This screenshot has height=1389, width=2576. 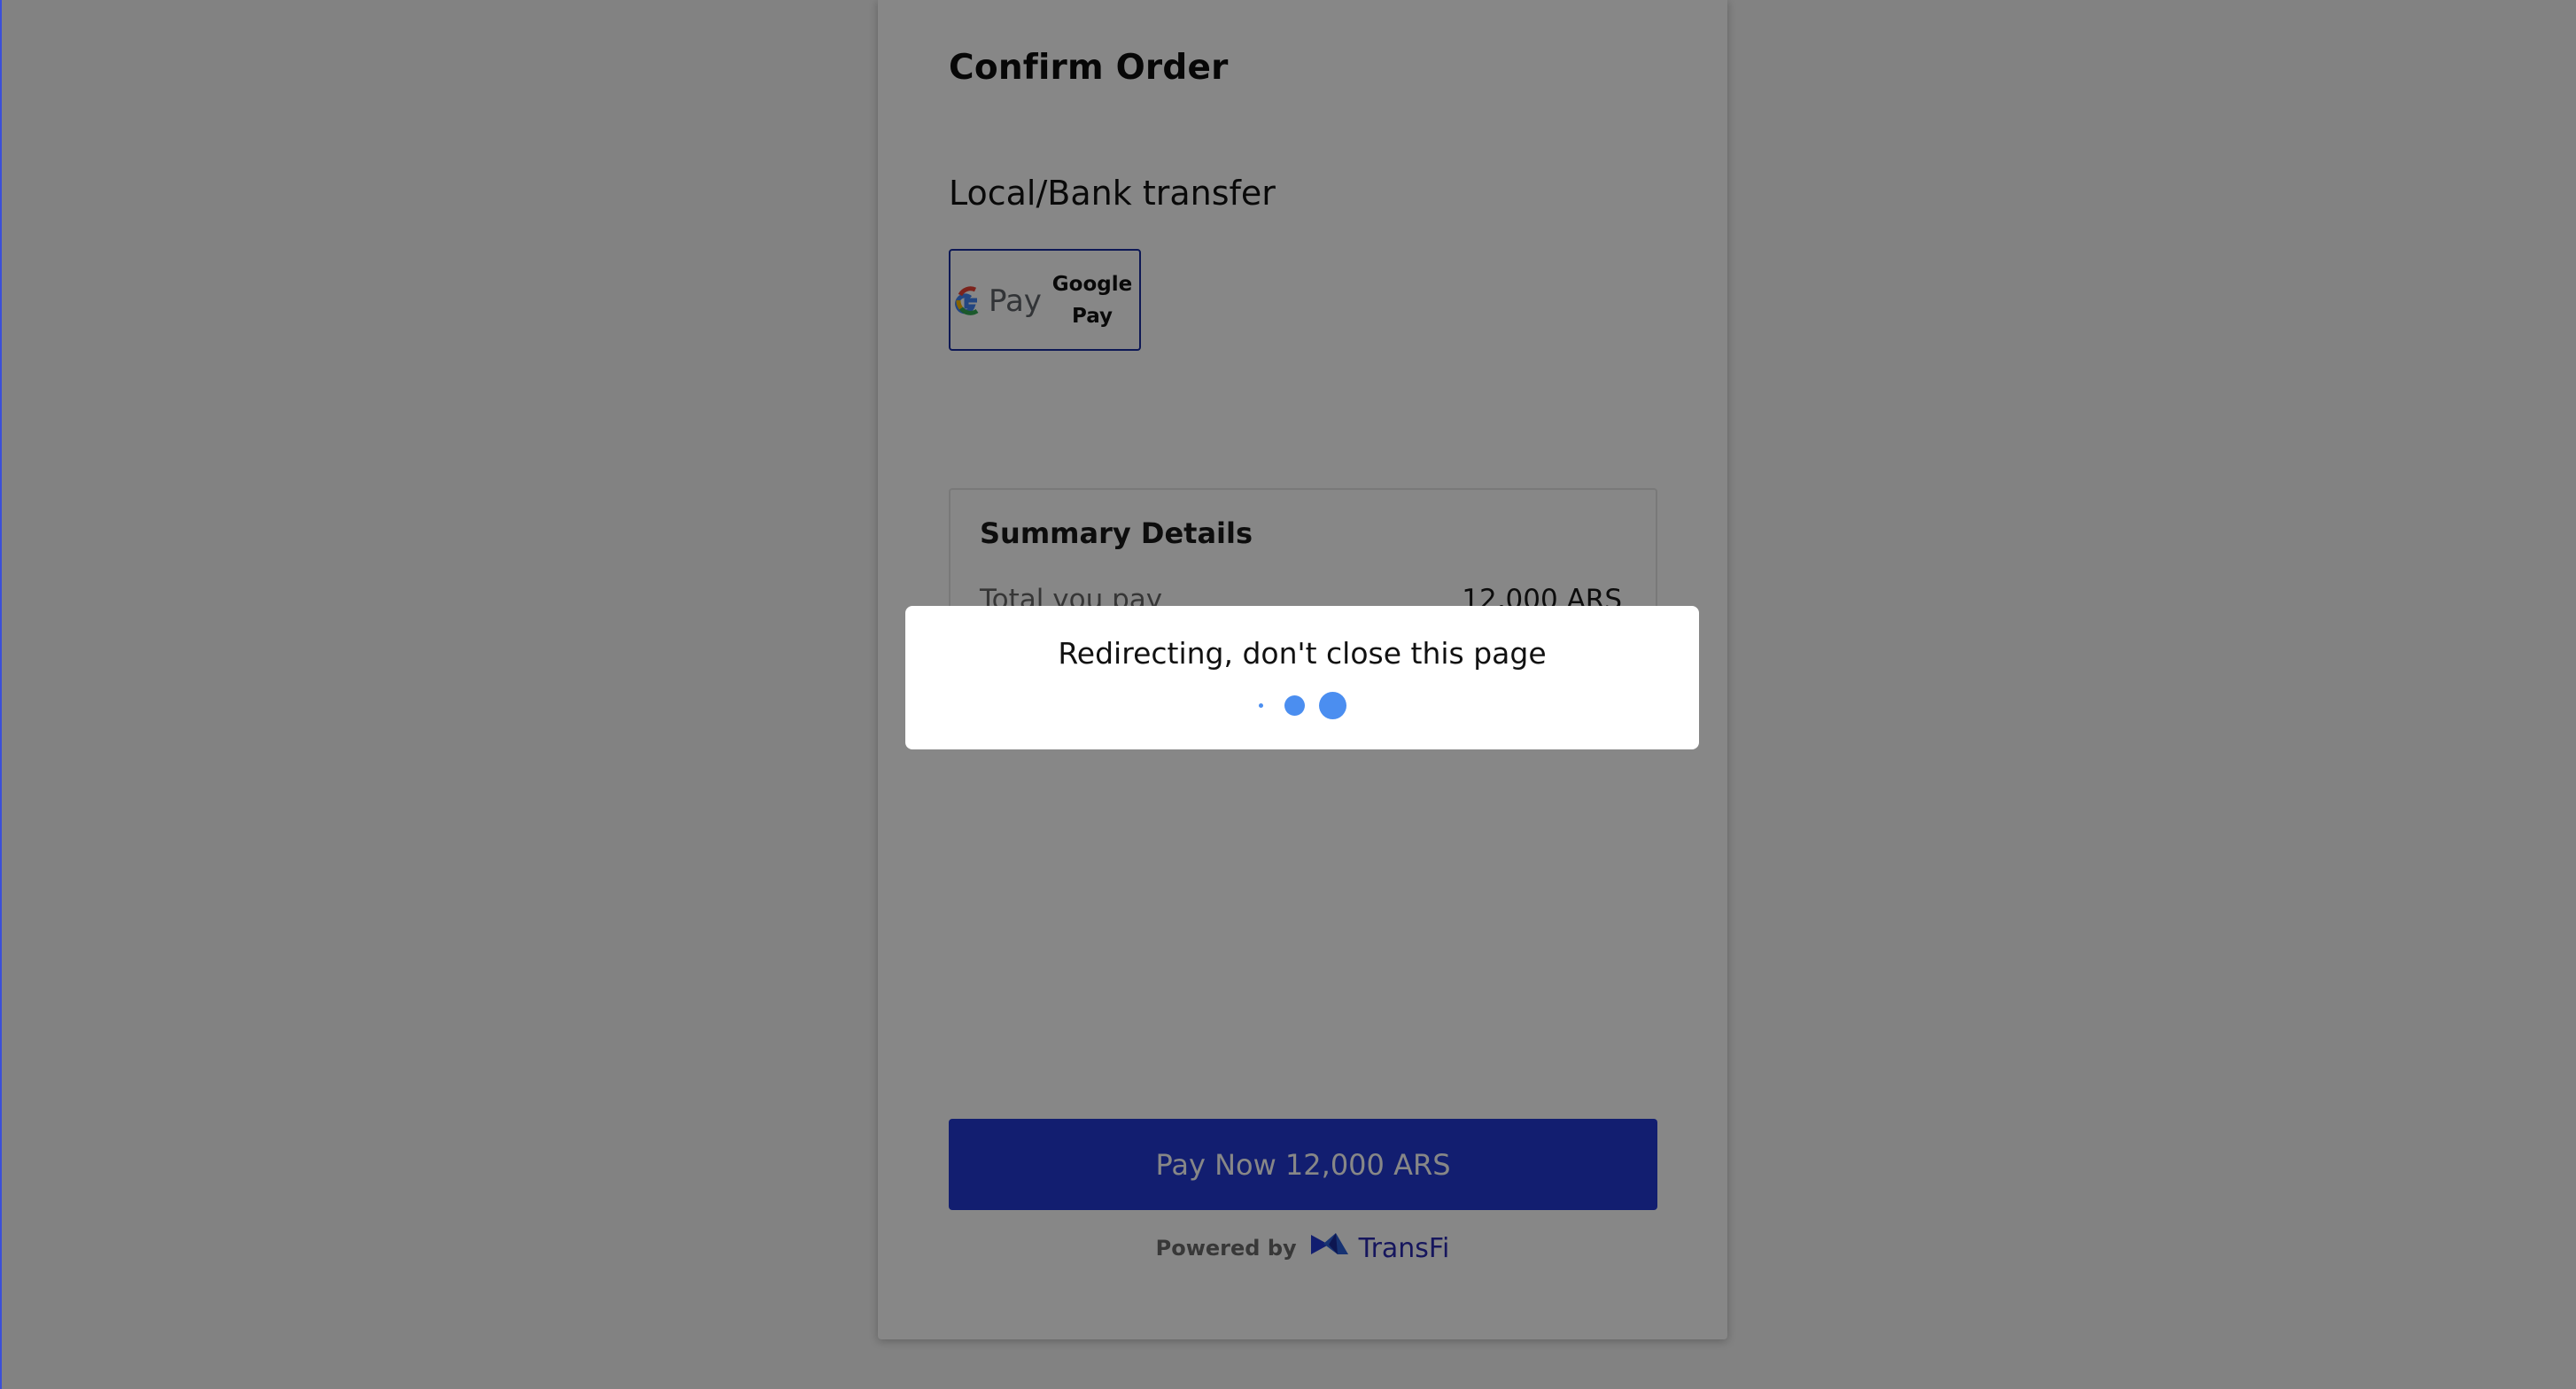 I want to click on window-edge, so click(x=1, y=694).